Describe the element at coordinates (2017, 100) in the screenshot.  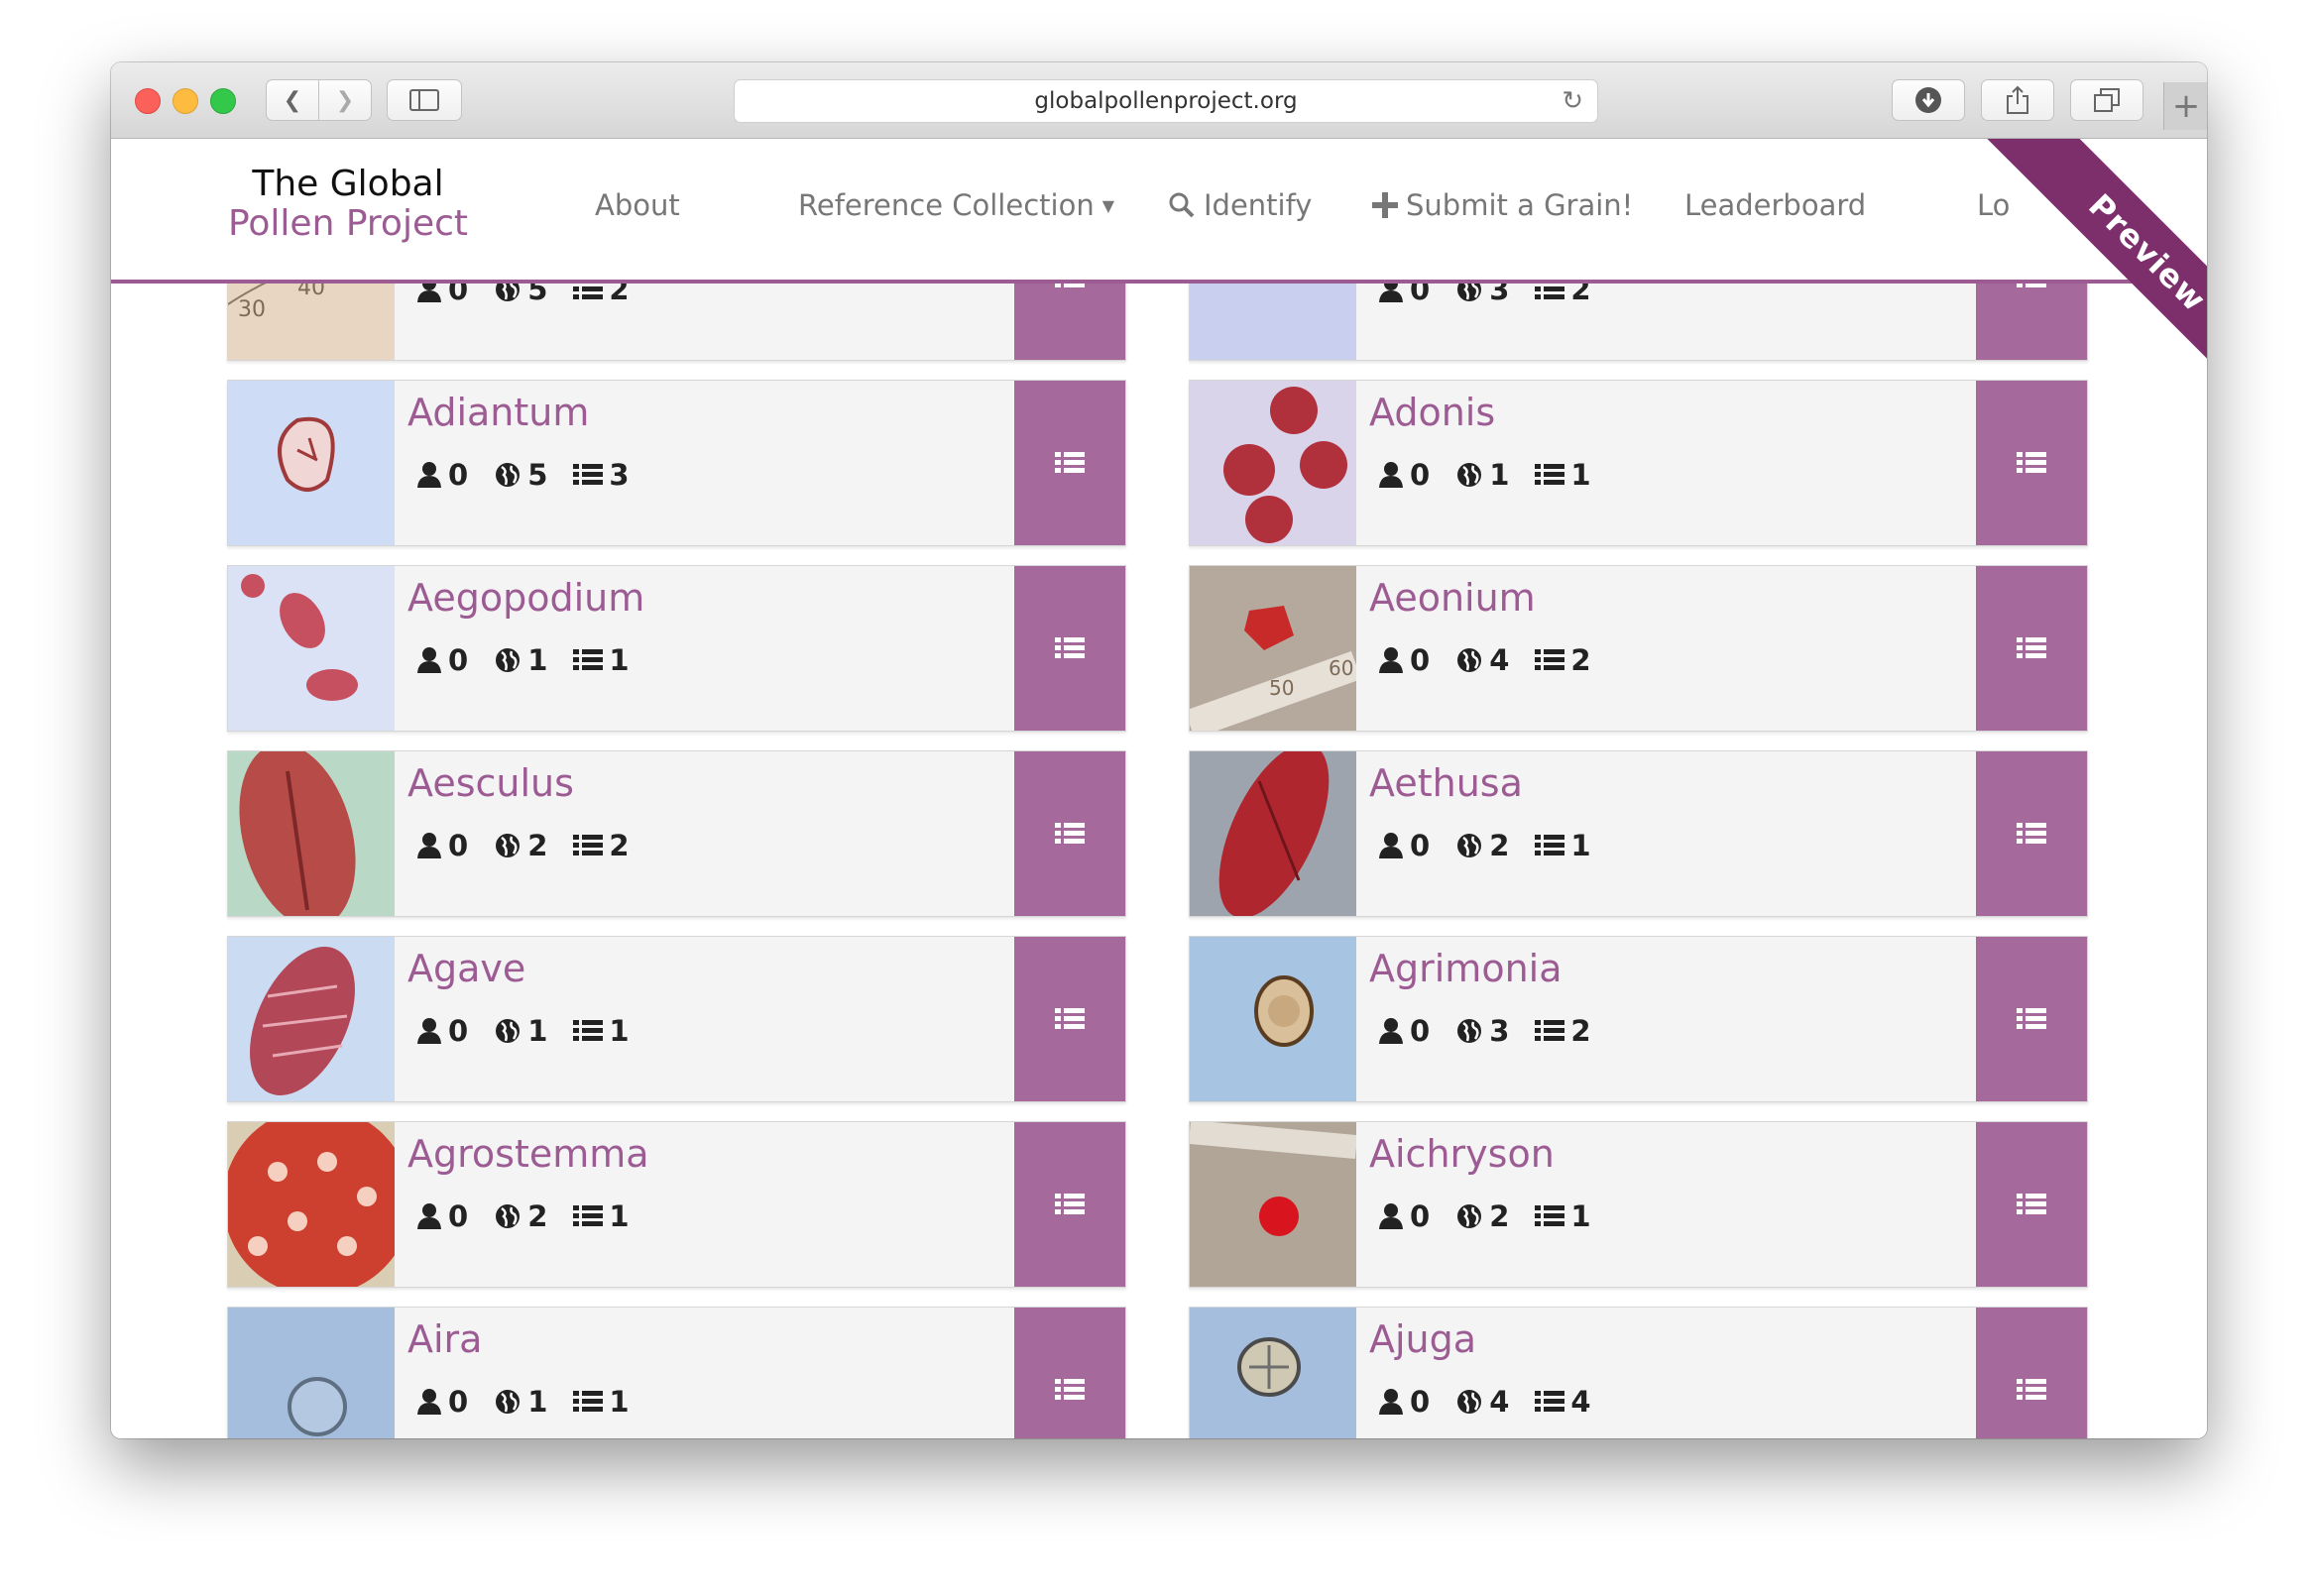
I see `share-button` at that location.